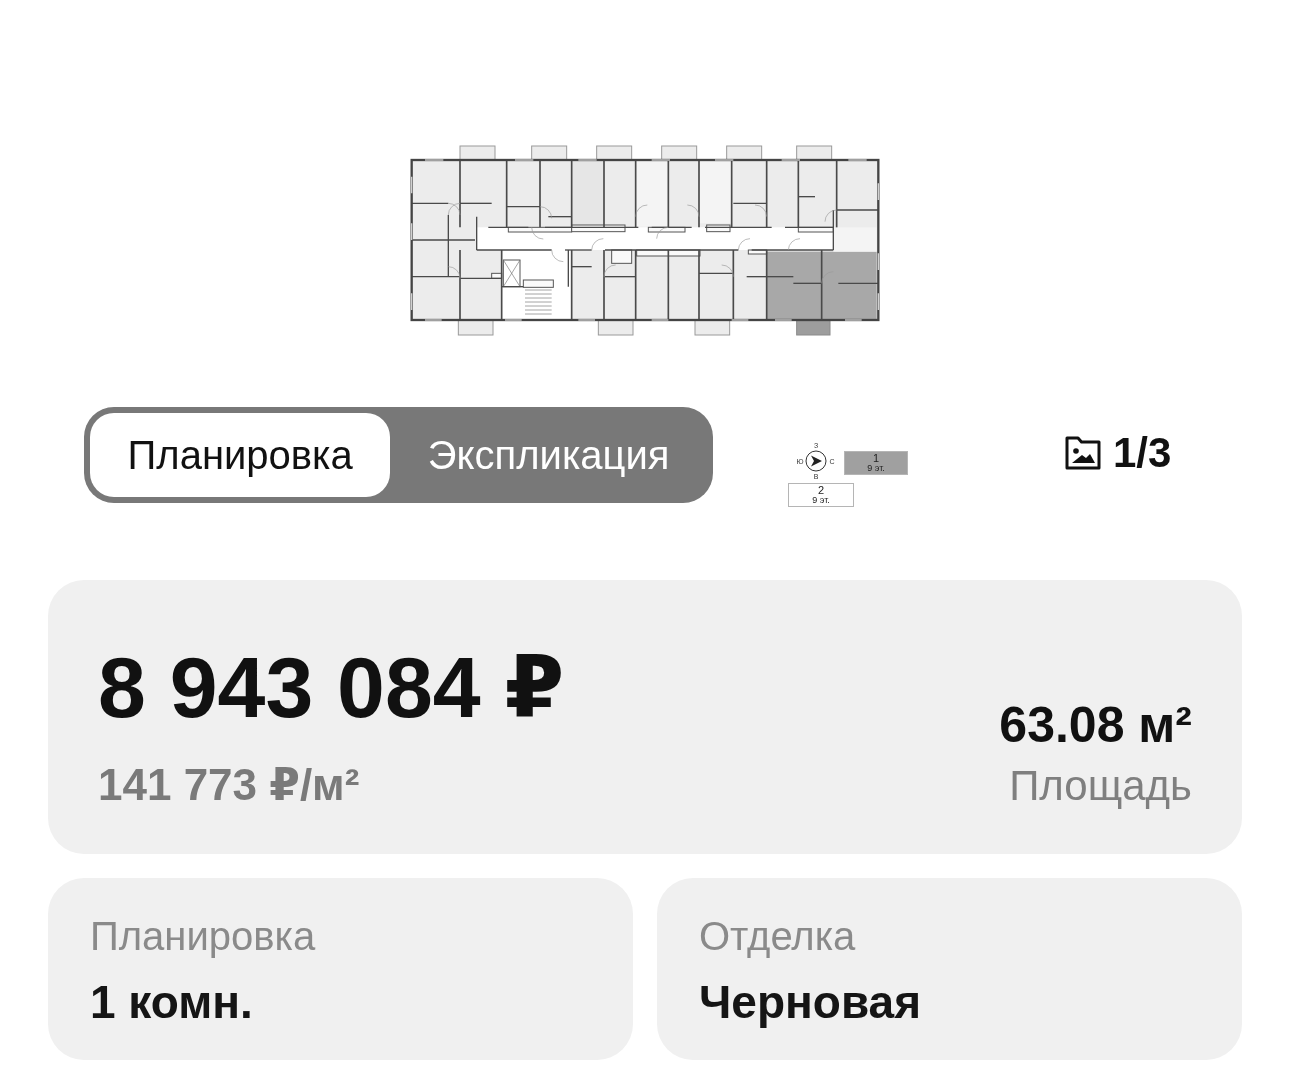  Describe the element at coordinates (229, 785) in the screenshot. I see `price-per-square-meter: 141 773 ₽/м²` at that location.